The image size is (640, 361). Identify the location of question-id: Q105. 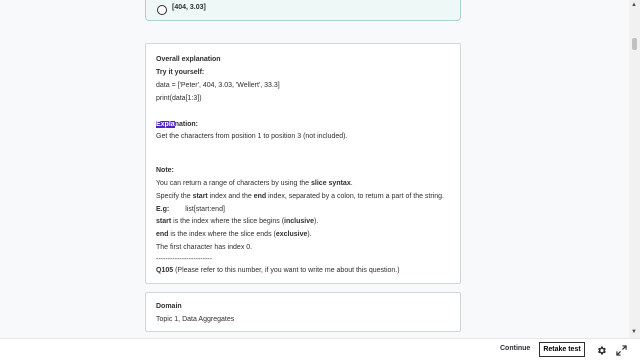
(165, 270).